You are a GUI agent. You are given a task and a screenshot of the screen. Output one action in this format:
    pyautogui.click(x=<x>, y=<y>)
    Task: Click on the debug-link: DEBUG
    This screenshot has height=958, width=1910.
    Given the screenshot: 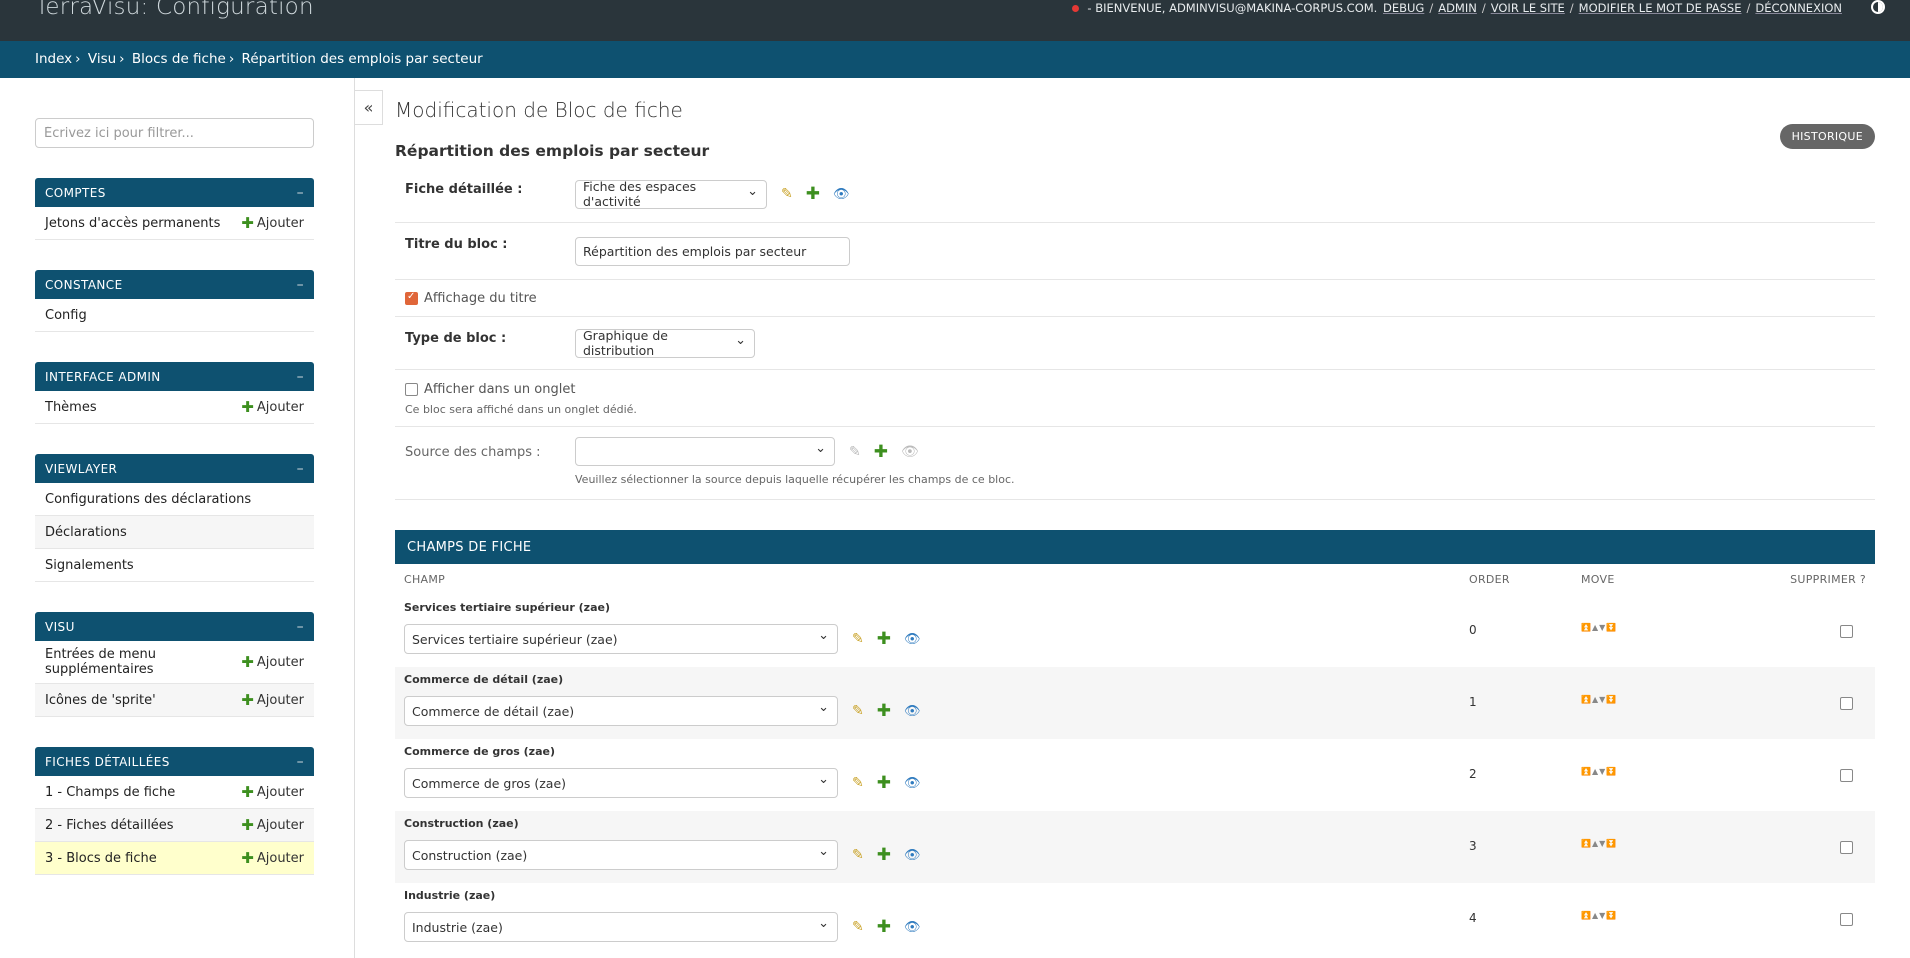 What is the action you would take?
    pyautogui.click(x=1403, y=8)
    